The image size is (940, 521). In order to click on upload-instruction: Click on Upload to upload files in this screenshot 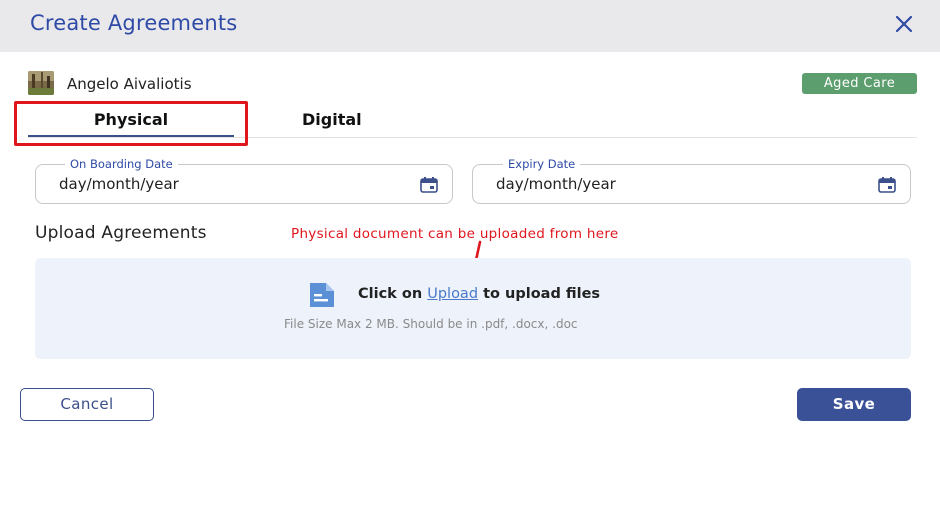, I will do `click(479, 294)`.